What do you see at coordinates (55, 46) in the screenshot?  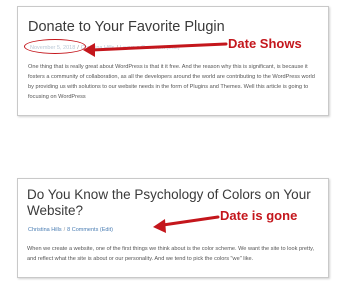 I see `date-highlight-circle` at bounding box center [55, 46].